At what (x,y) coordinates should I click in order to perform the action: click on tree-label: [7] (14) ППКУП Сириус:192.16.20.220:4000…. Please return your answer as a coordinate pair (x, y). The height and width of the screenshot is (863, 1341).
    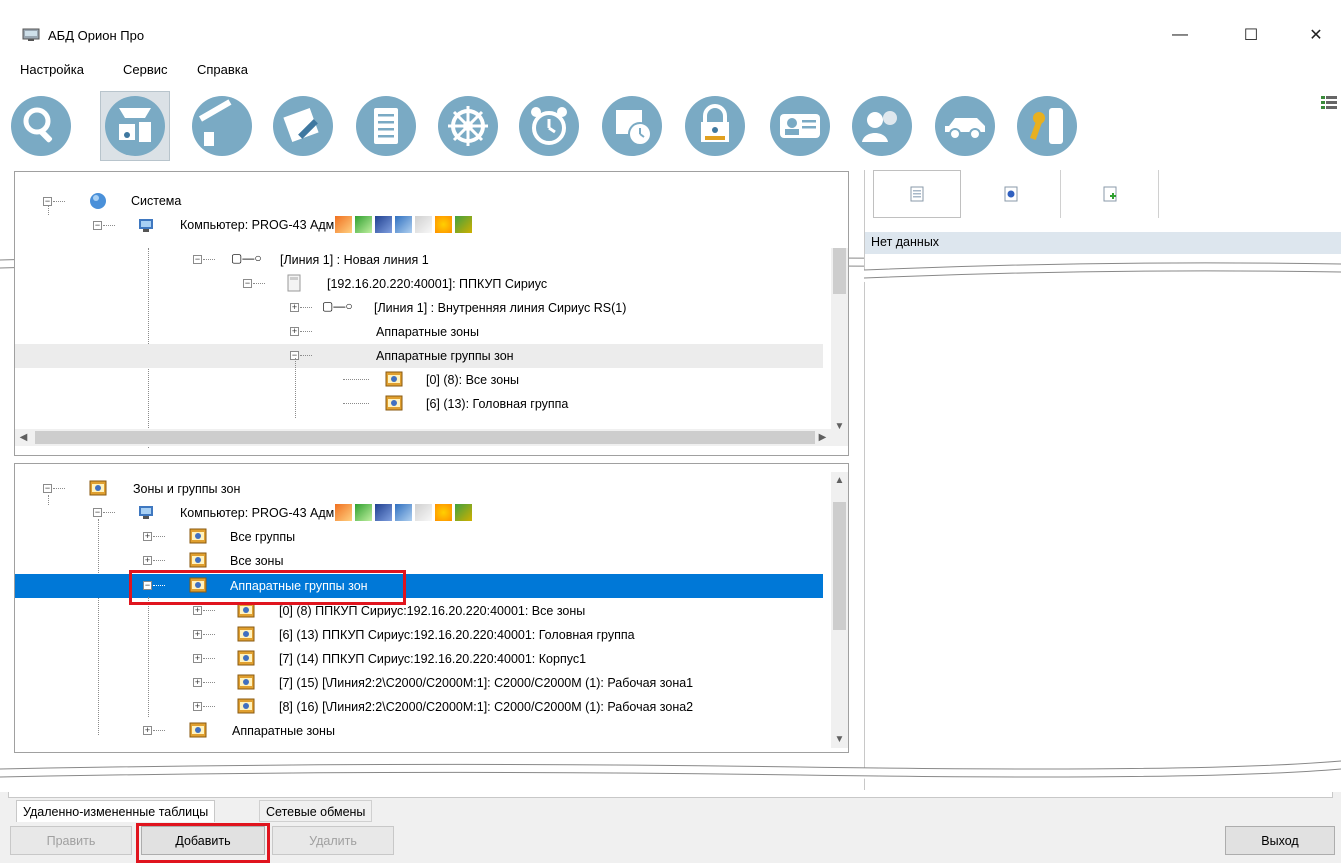
    Looking at the image, I should click on (433, 659).